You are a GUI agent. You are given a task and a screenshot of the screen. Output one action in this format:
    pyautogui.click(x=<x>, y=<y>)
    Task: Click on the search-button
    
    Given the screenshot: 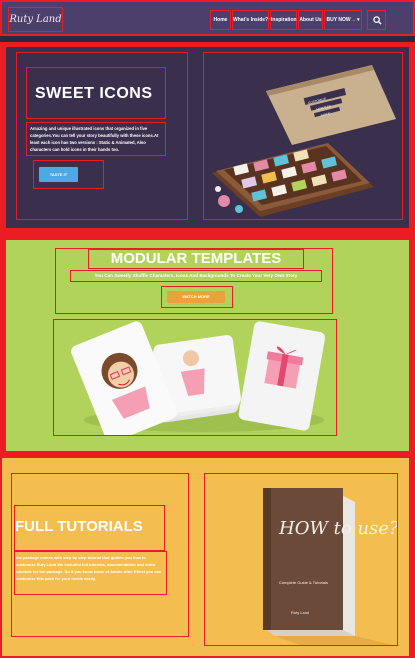 What is the action you would take?
    pyautogui.click(x=376, y=20)
    